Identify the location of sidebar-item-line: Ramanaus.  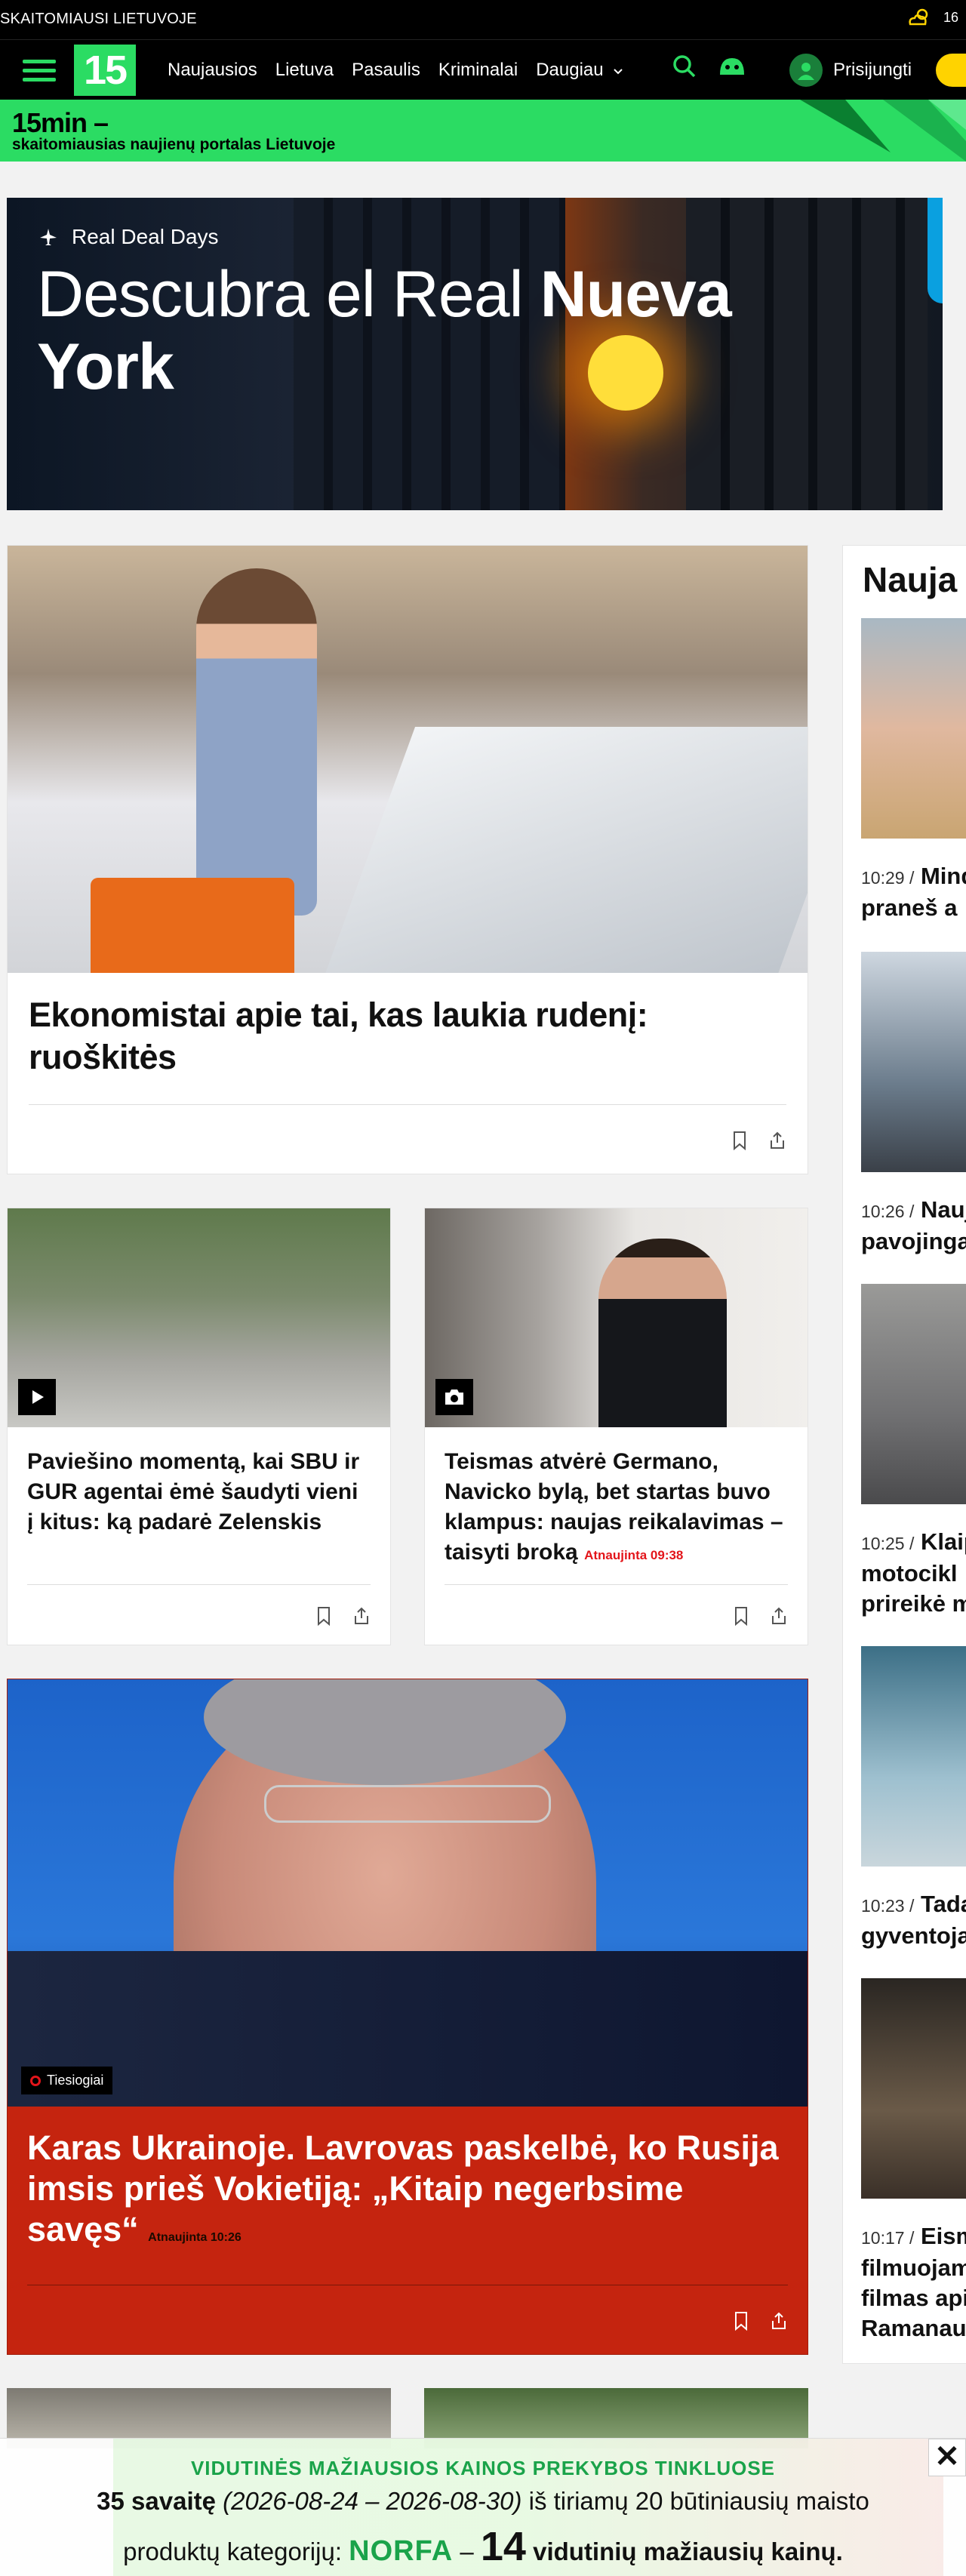
(913, 2328).